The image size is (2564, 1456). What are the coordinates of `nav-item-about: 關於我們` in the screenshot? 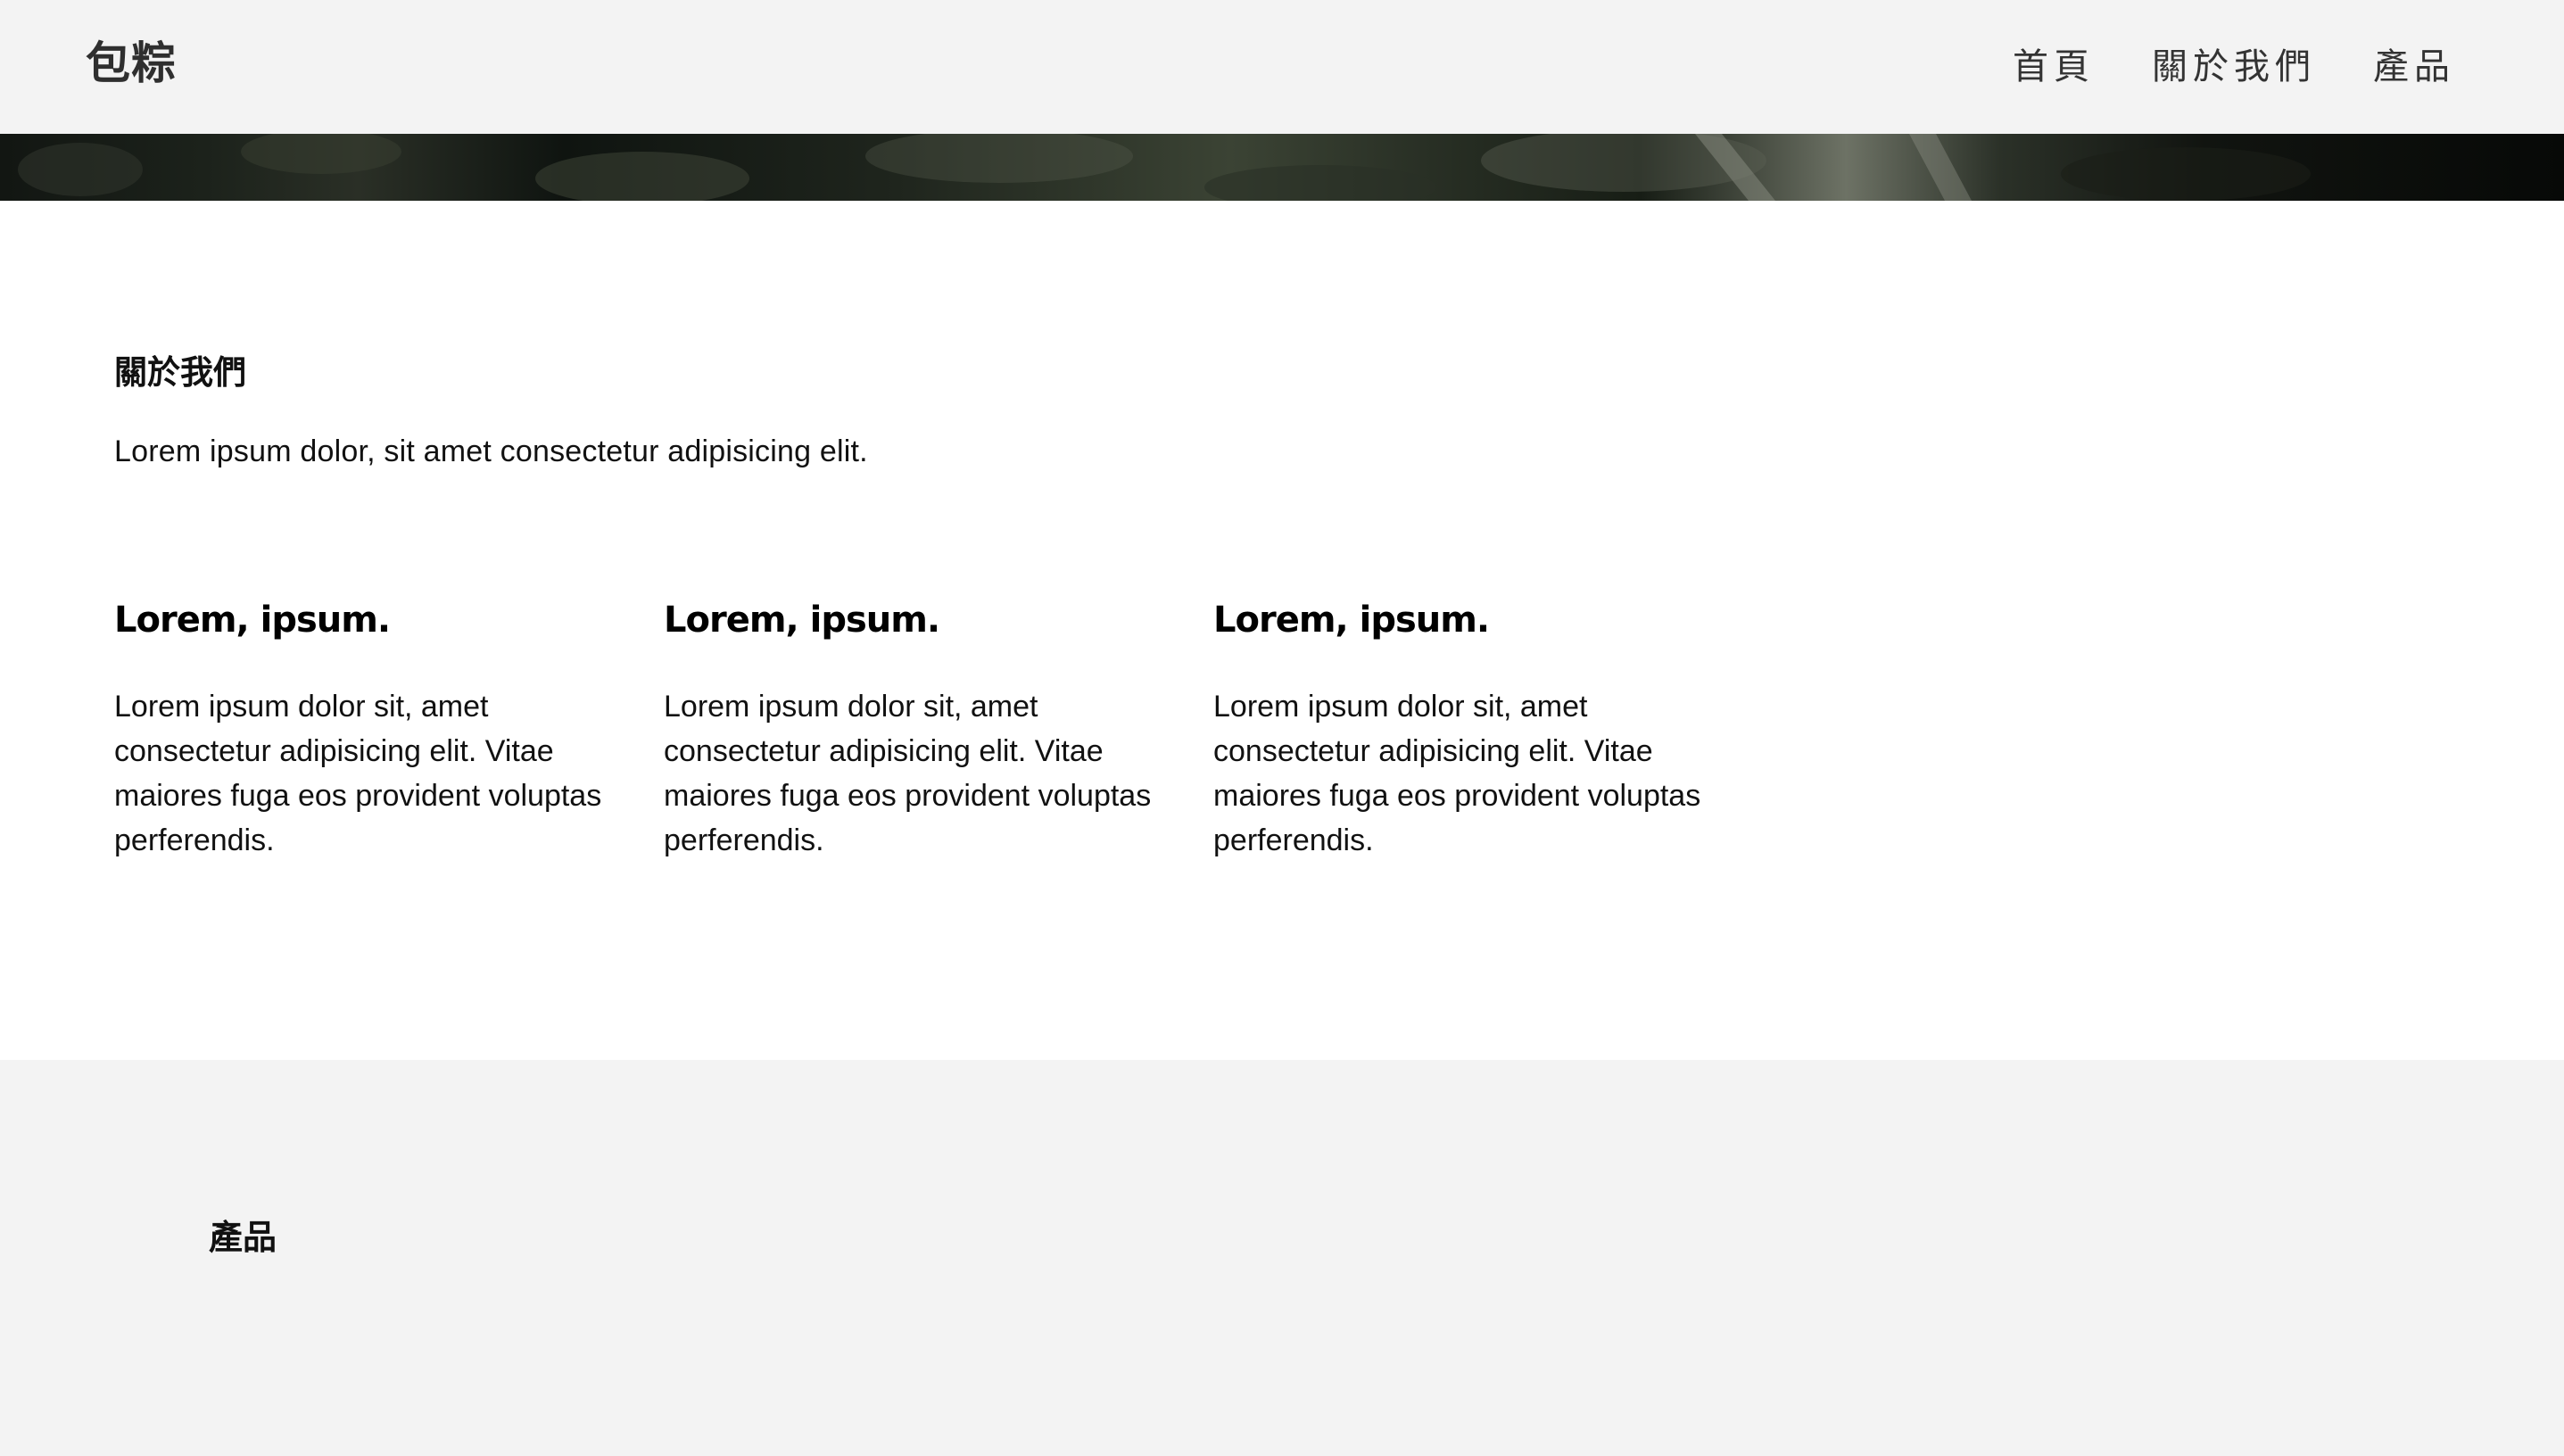 It's located at (2234, 63).